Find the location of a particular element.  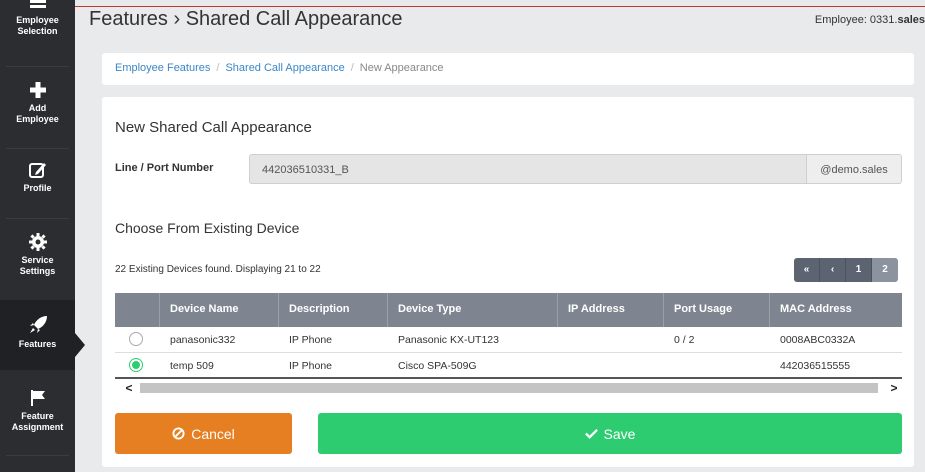

gear-icon is located at coordinates (37, 242).